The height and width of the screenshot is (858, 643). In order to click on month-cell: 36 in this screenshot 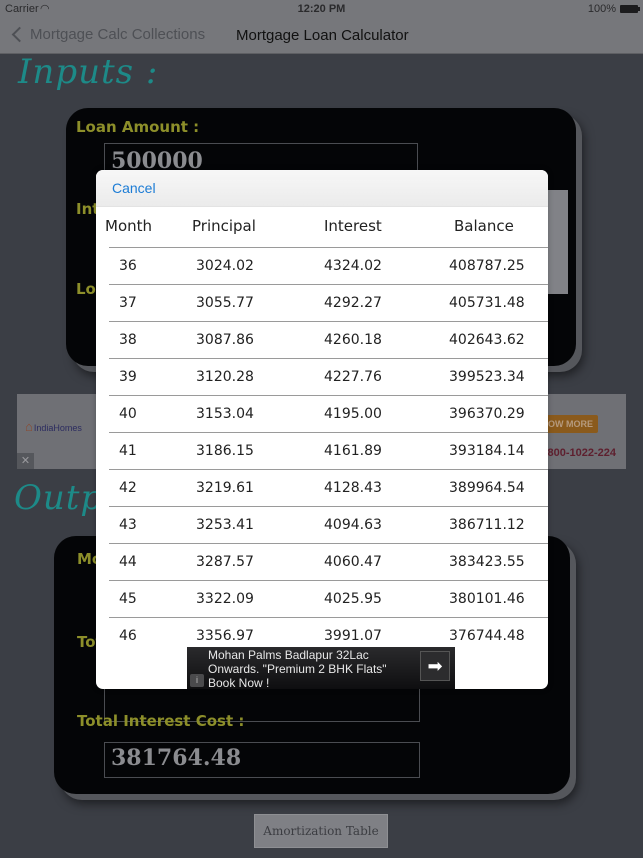, I will do `click(128, 266)`.